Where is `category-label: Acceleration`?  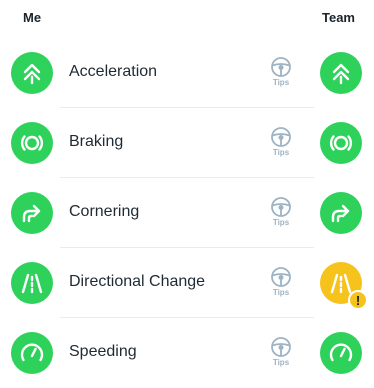
category-label: Acceleration is located at coordinates (113, 71).